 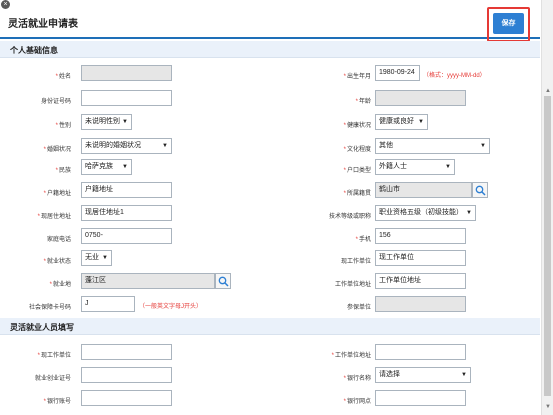 What do you see at coordinates (357, 402) in the screenshot?
I see `bank-branch-label: *银行网点` at bounding box center [357, 402].